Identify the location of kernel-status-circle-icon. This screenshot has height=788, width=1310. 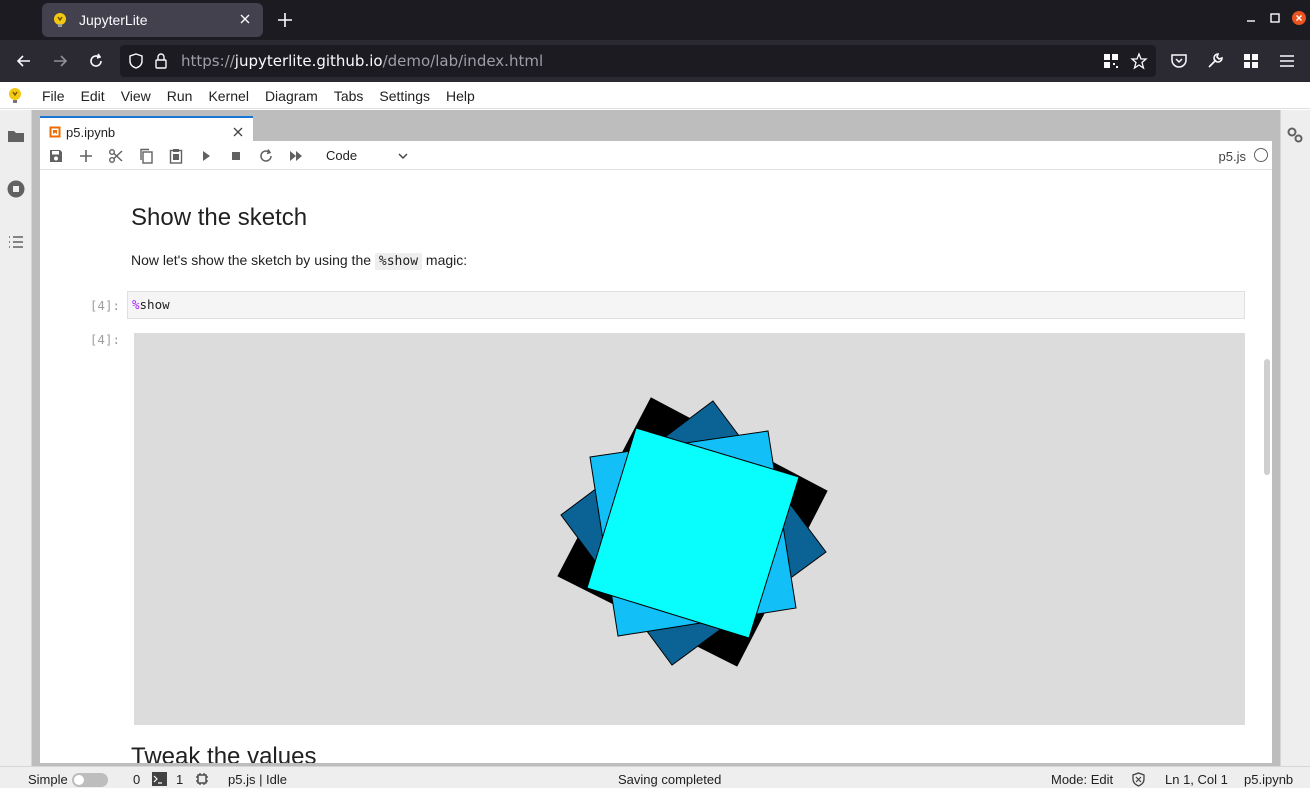
(1261, 155).